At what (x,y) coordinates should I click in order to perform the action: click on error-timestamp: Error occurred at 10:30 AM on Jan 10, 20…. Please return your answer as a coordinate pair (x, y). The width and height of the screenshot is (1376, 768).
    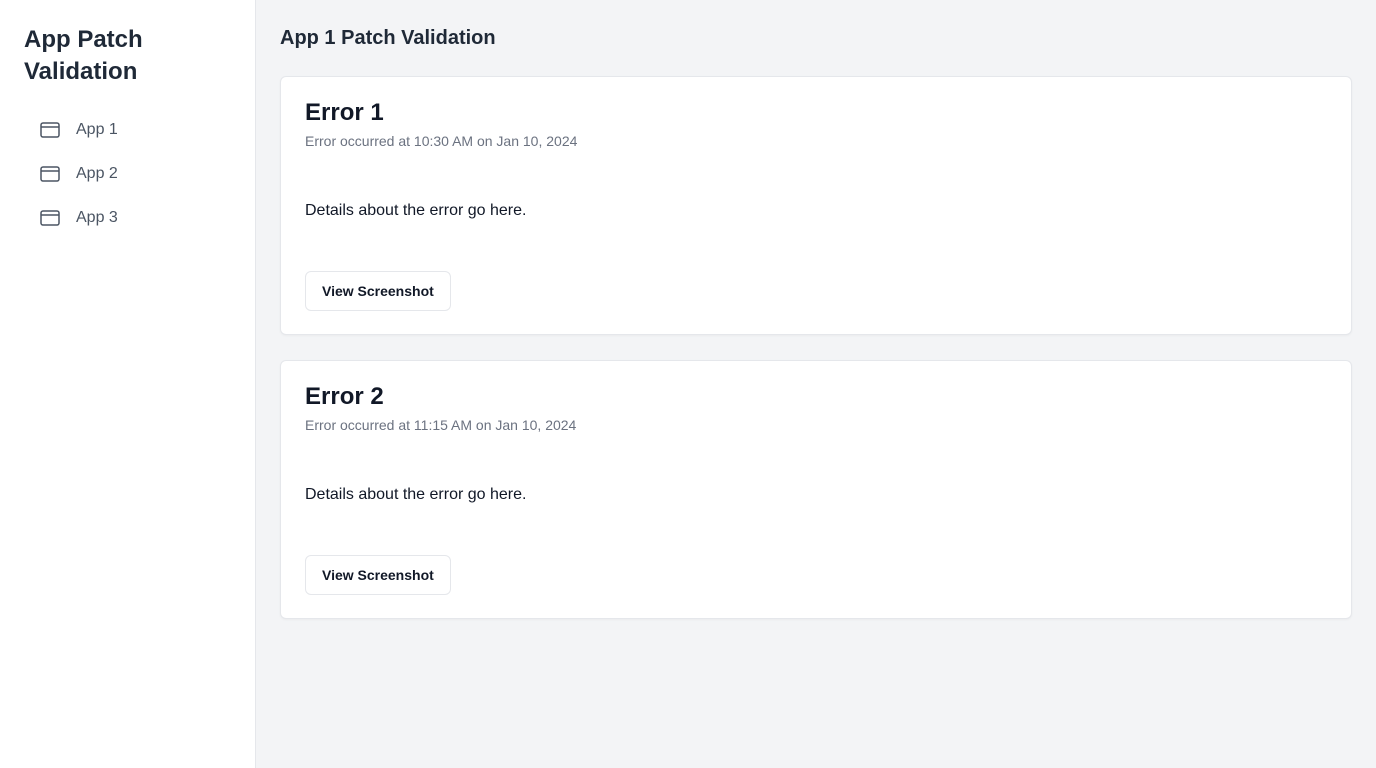
    Looking at the image, I should click on (441, 141).